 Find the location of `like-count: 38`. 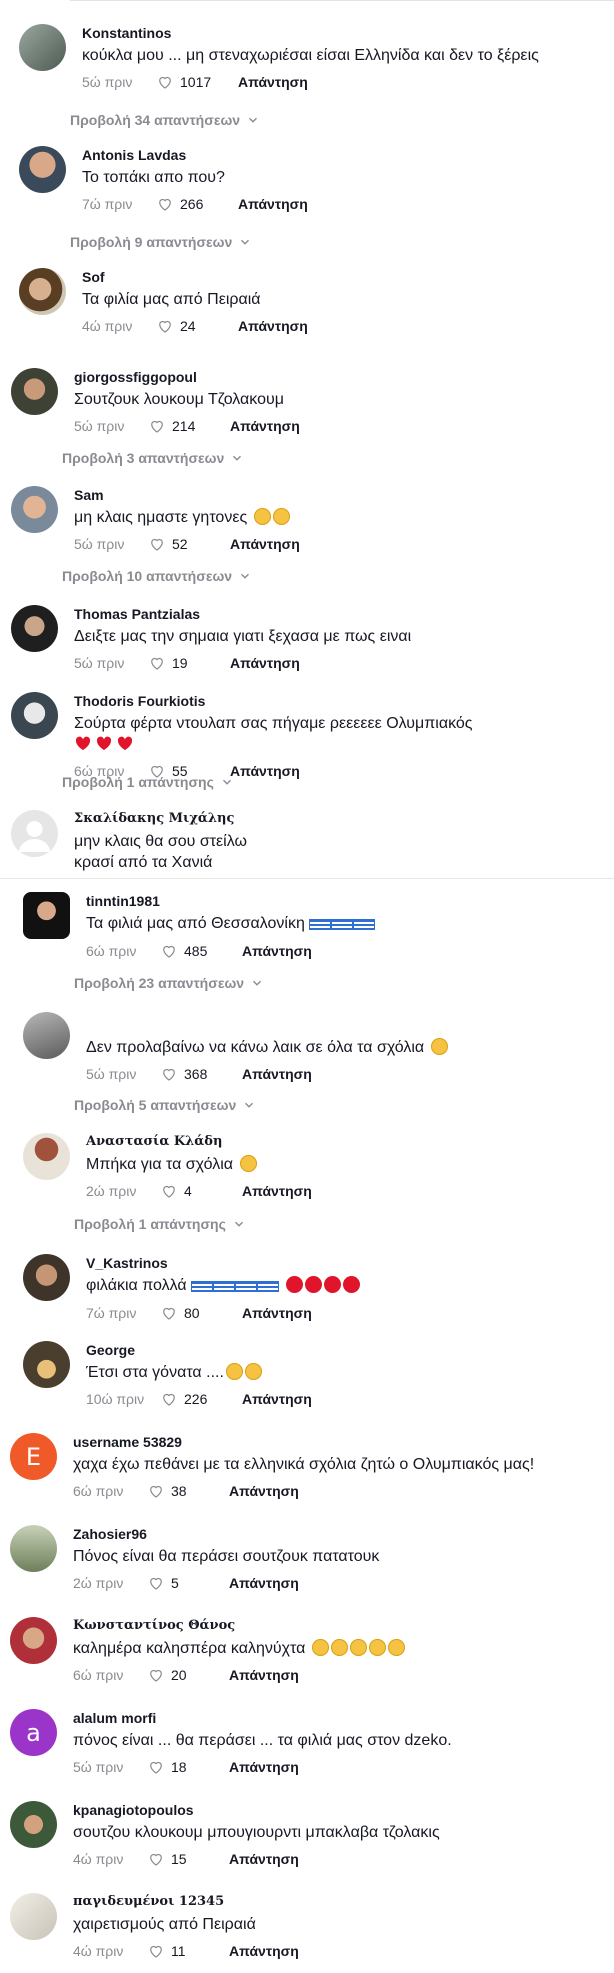

like-count: 38 is located at coordinates (179, 1491).